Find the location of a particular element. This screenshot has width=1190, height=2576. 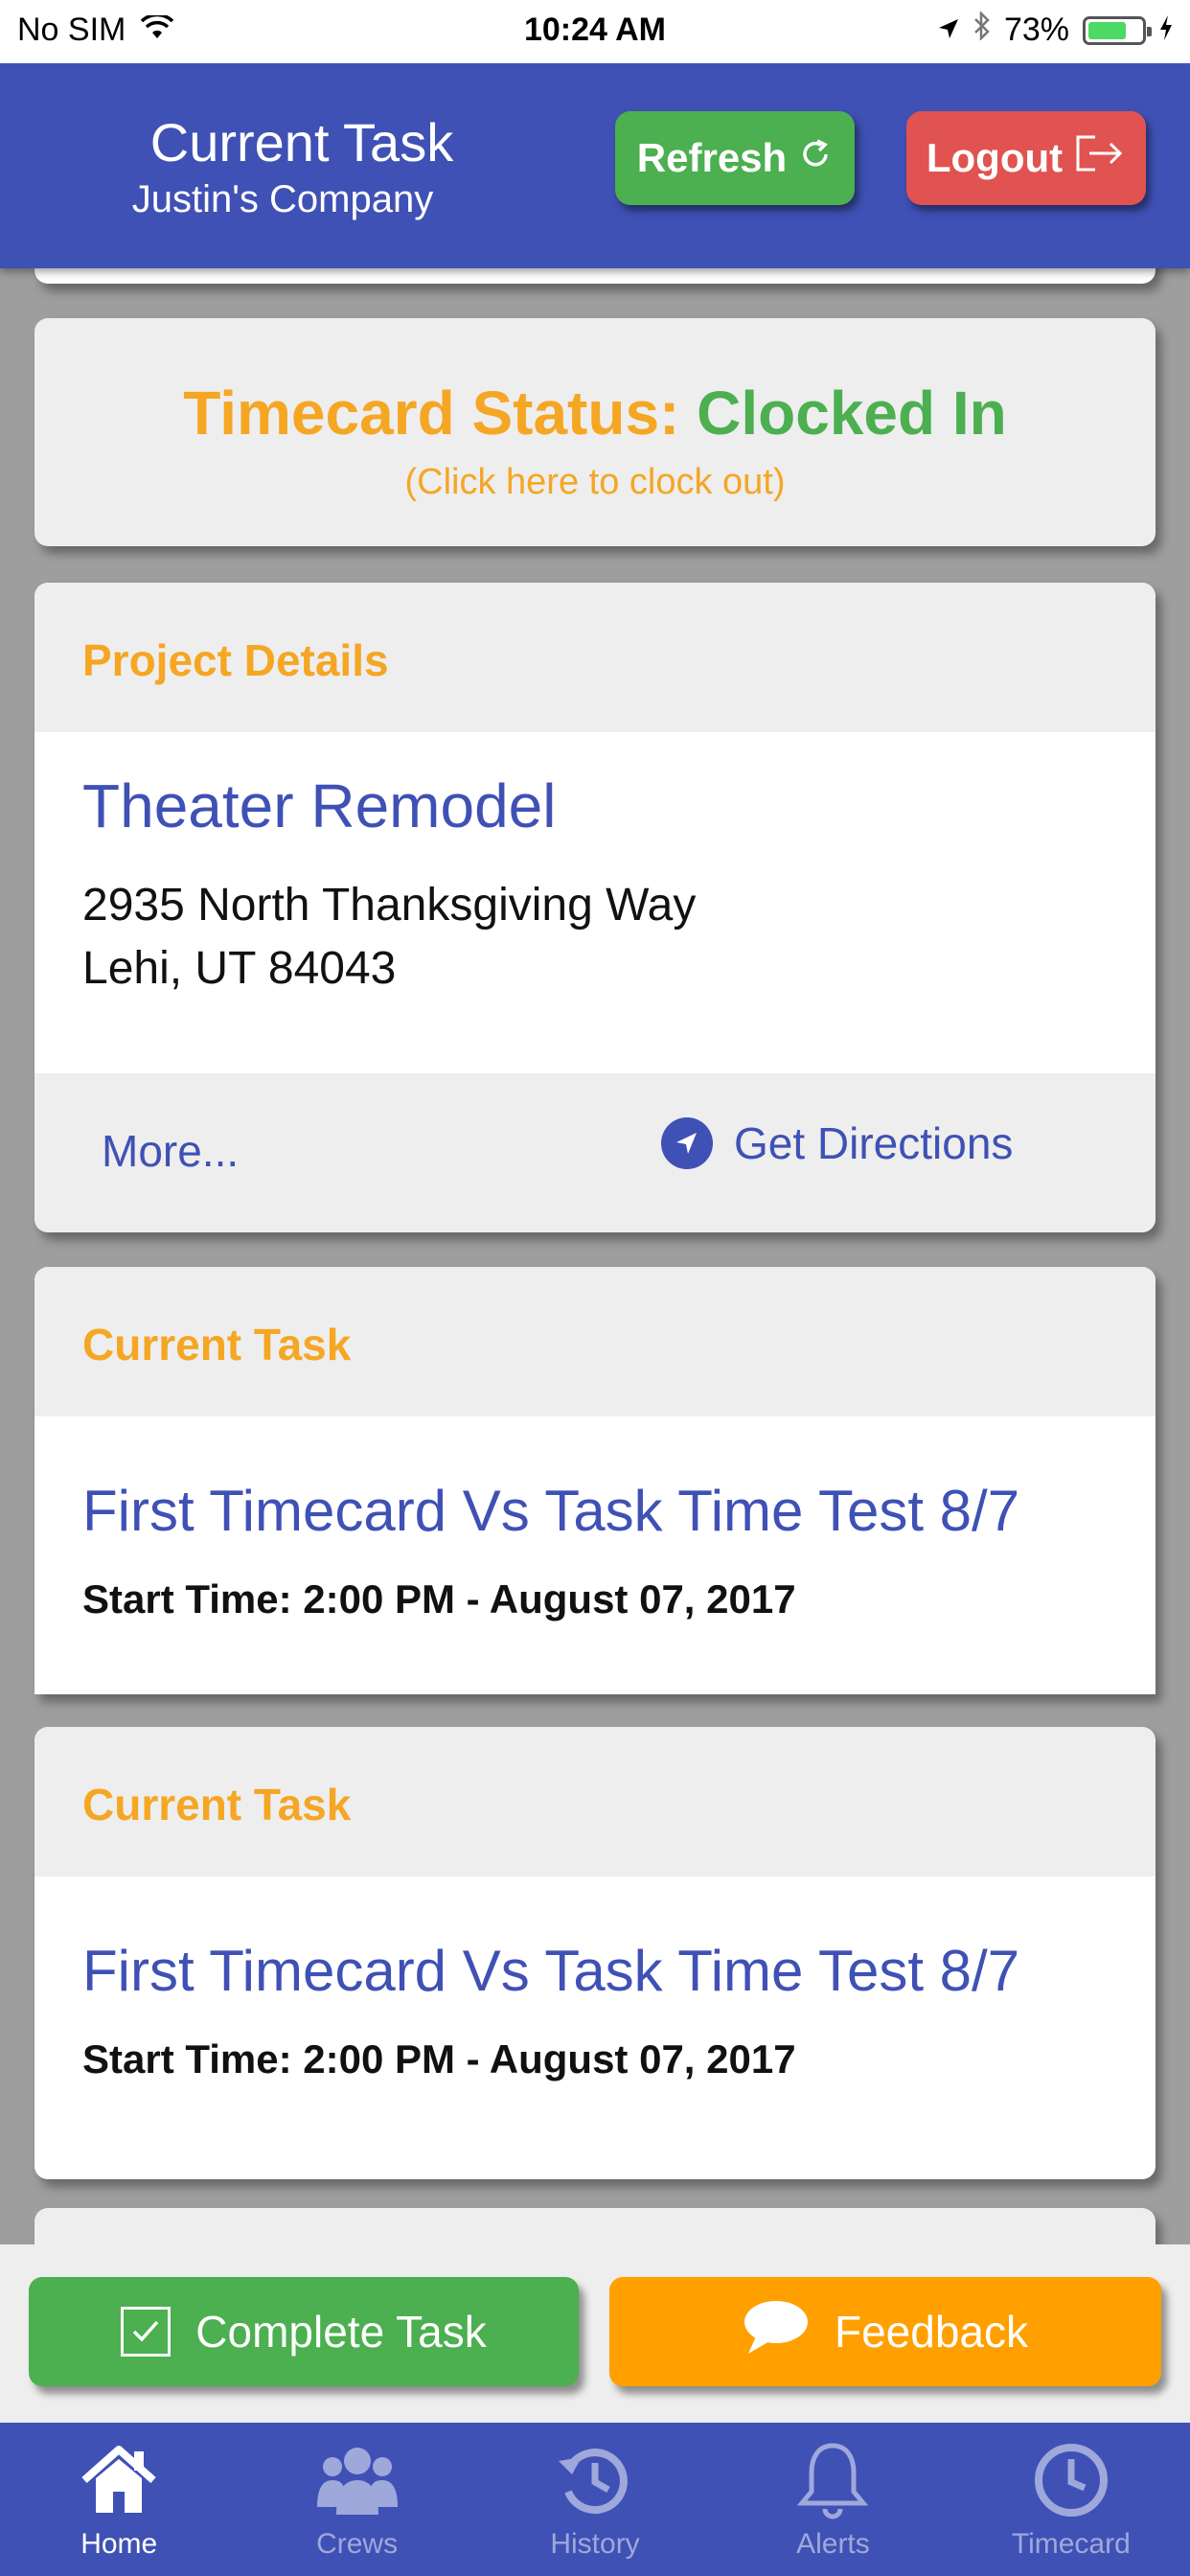

tab-home: Home is located at coordinates (119, 2499).